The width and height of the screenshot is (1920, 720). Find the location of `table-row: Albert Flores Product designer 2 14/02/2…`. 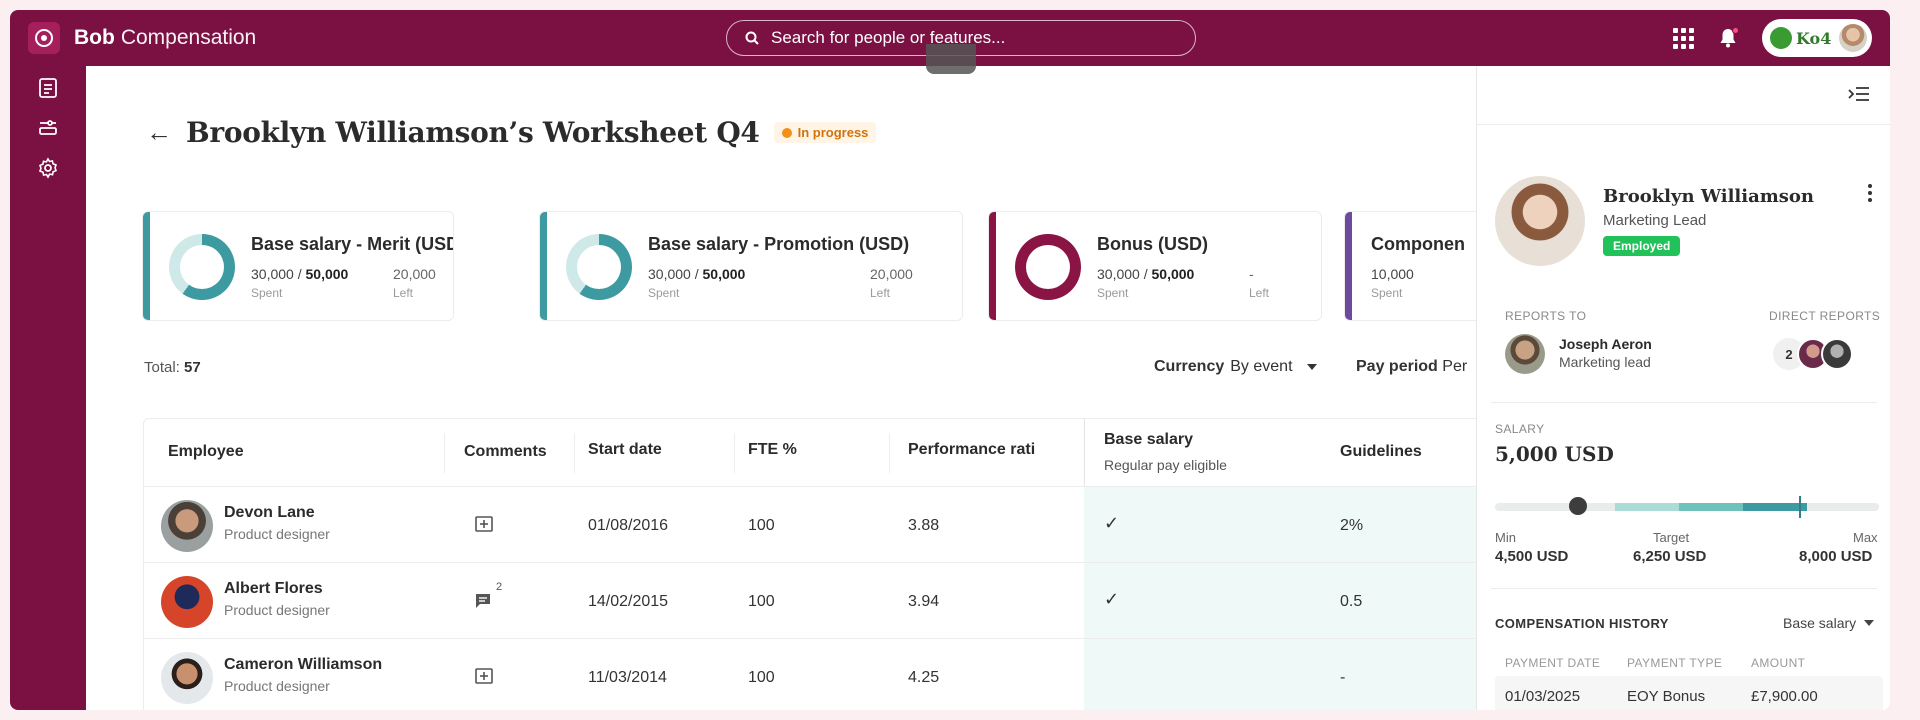

table-row: Albert Flores Product designer 2 14/02/2… is located at coordinates (810, 601).